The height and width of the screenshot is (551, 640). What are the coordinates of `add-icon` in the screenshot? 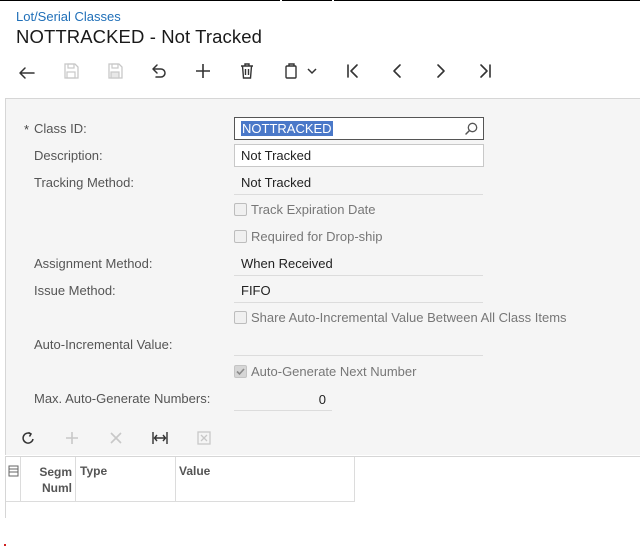 It's located at (203, 71).